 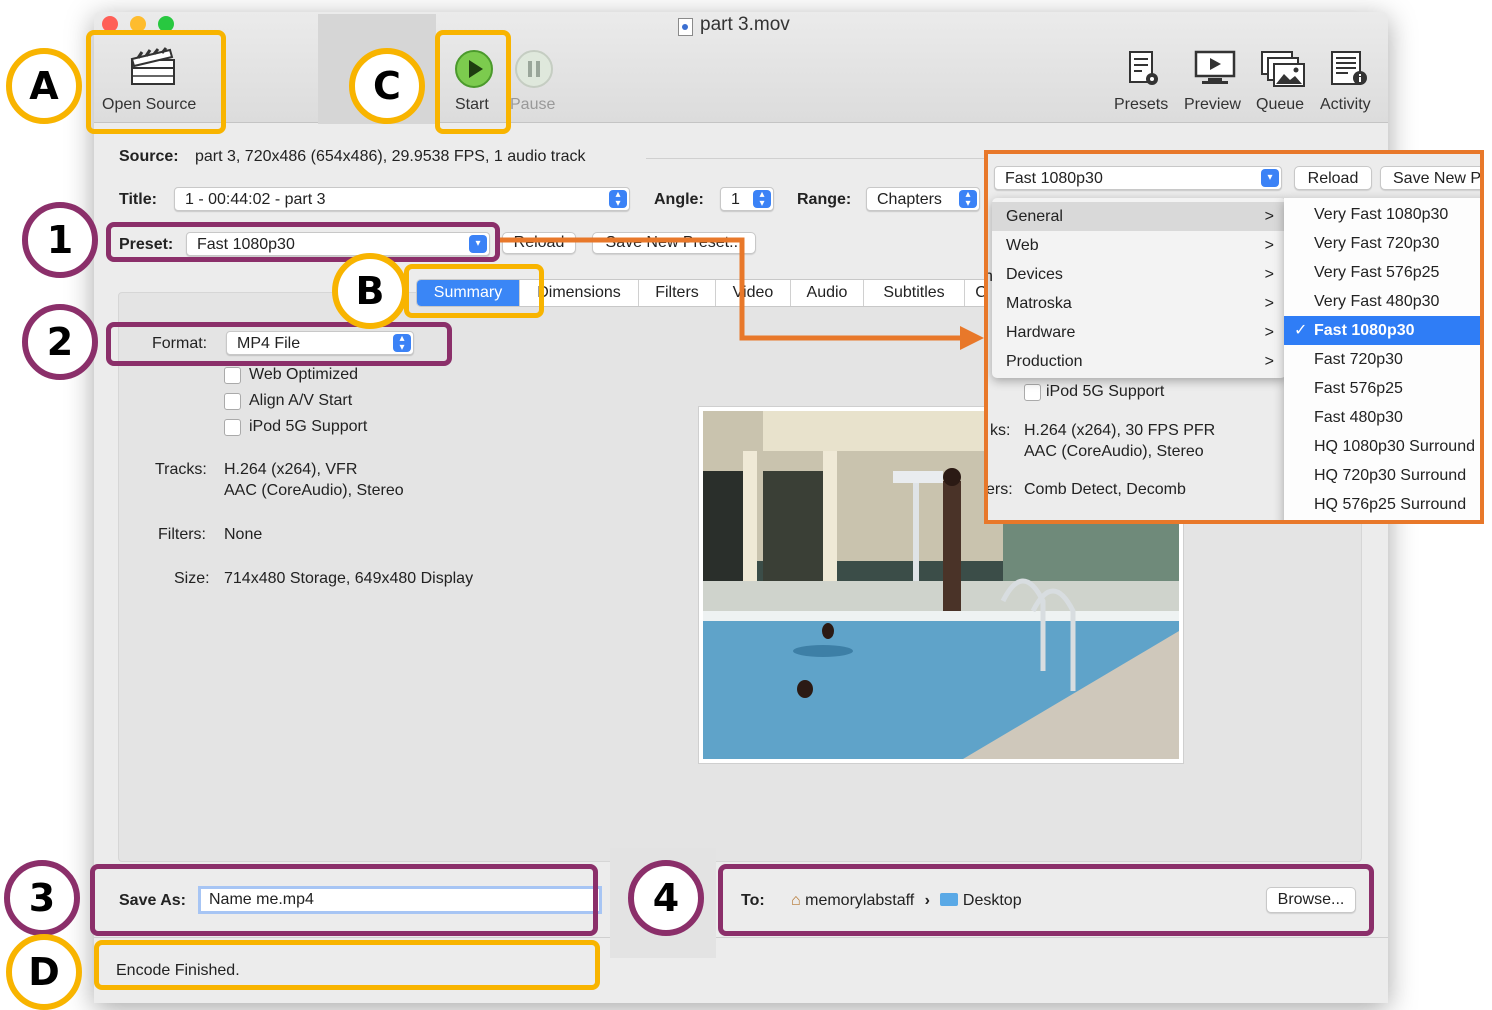 I want to click on highlight-status, so click(x=347, y=965).